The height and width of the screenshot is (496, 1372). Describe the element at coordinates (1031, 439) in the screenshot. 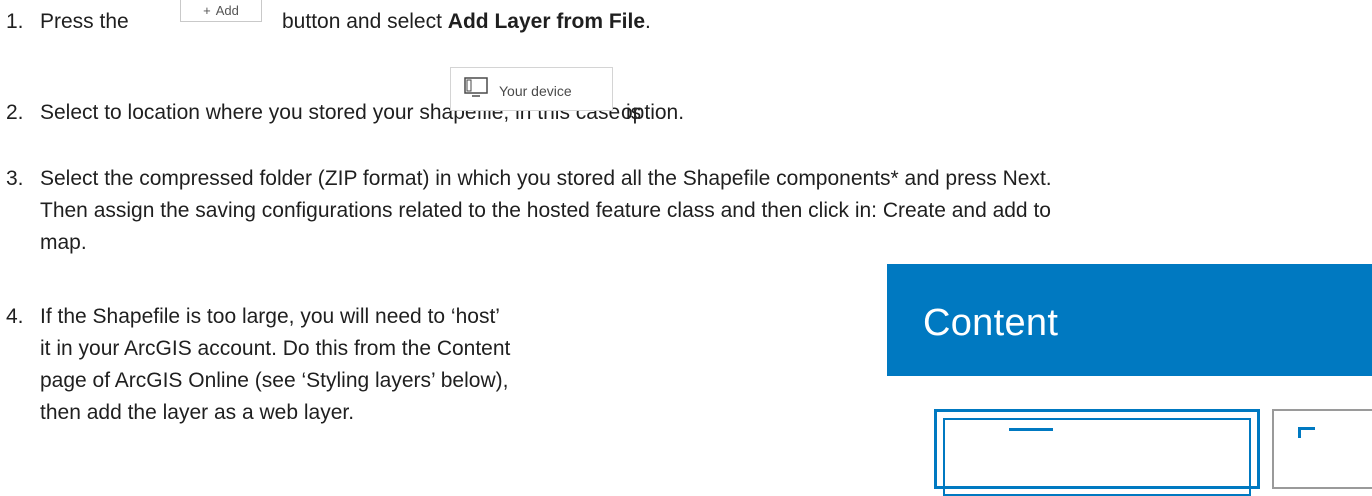

I see `folder-icon` at that location.